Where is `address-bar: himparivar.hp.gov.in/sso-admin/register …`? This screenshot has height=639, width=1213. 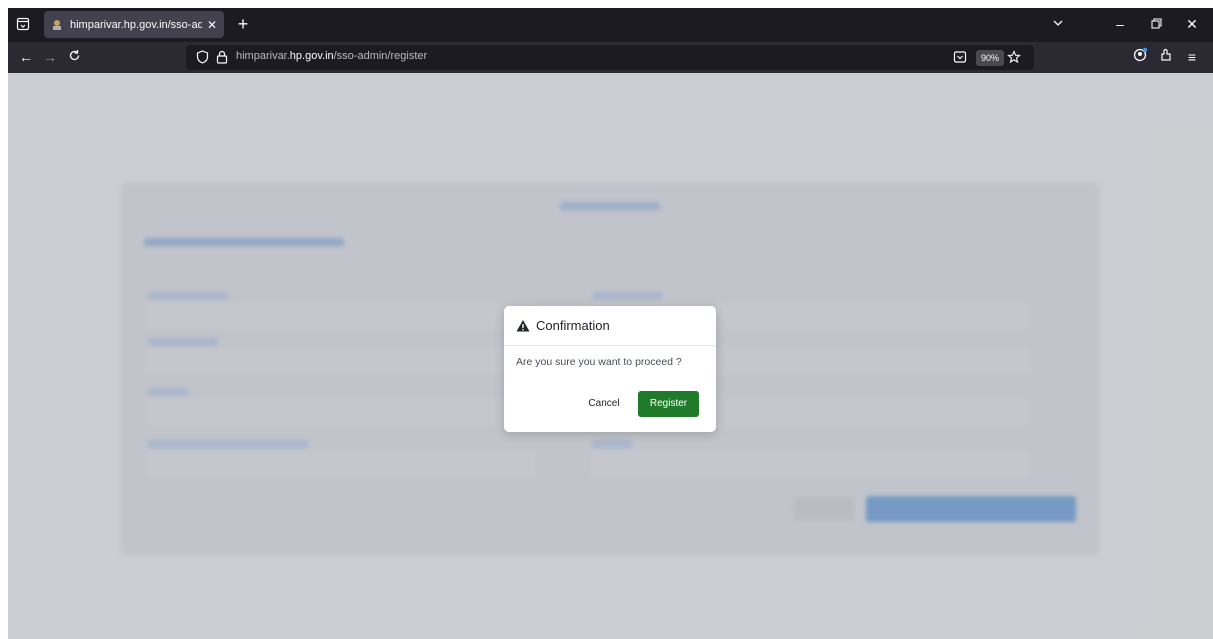 address-bar: himparivar.hp.gov.in/sso-admin/register … is located at coordinates (610, 57).